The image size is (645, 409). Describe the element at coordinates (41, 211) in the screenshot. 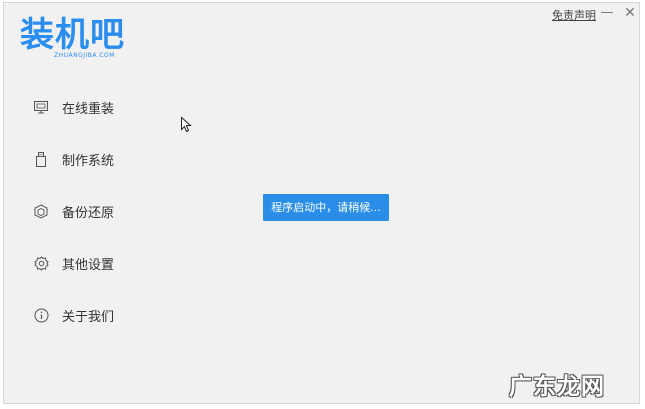

I see `backup-icon` at that location.